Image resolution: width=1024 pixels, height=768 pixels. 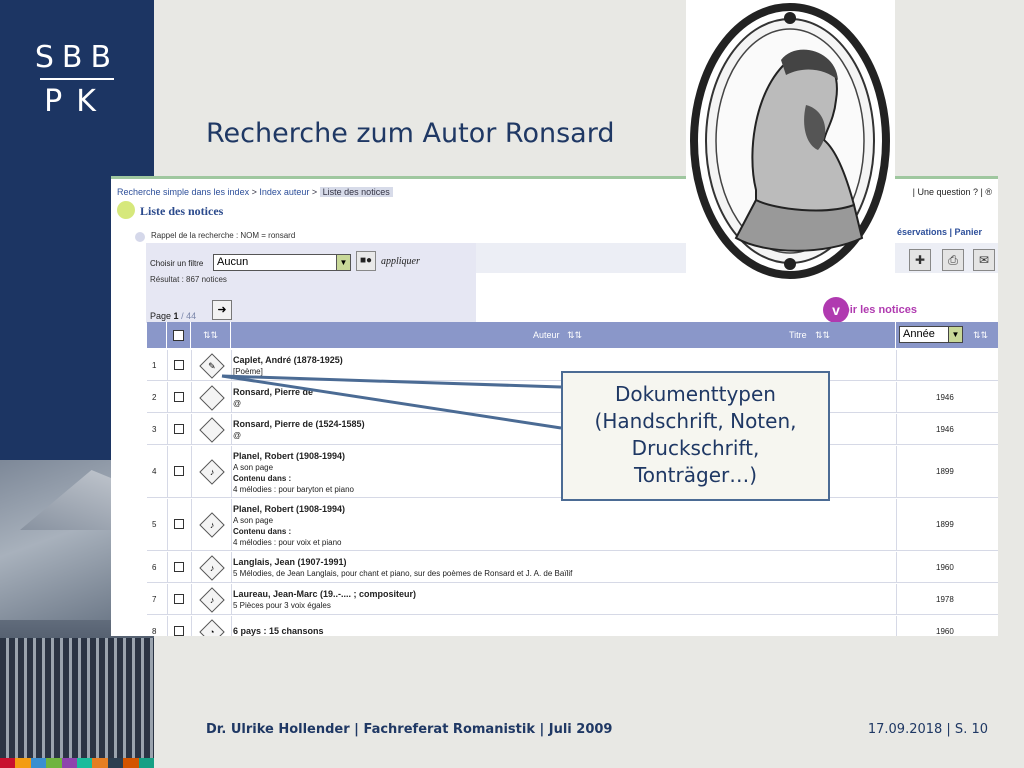 What do you see at coordinates (695, 421) in the screenshot?
I see `callout-line2: (Handschrift, Noten,` at bounding box center [695, 421].